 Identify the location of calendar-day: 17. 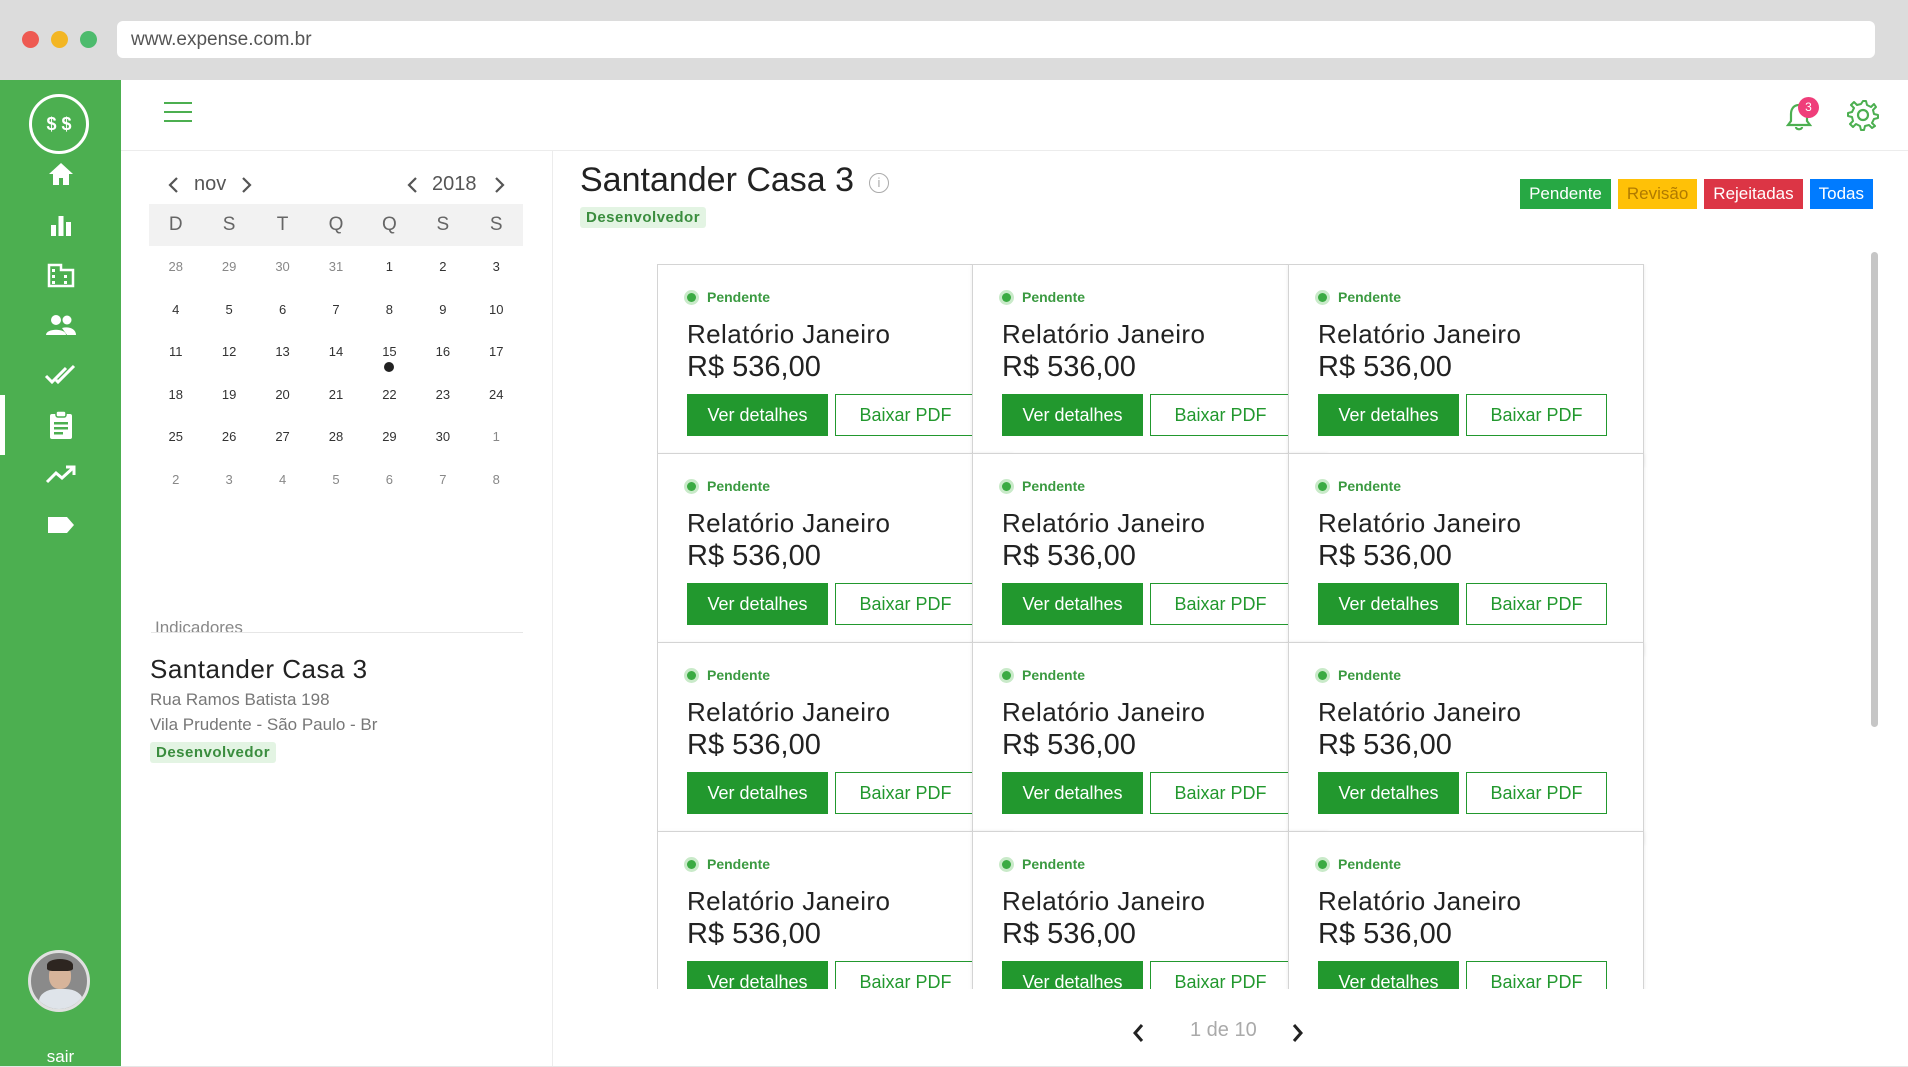
(496, 352).